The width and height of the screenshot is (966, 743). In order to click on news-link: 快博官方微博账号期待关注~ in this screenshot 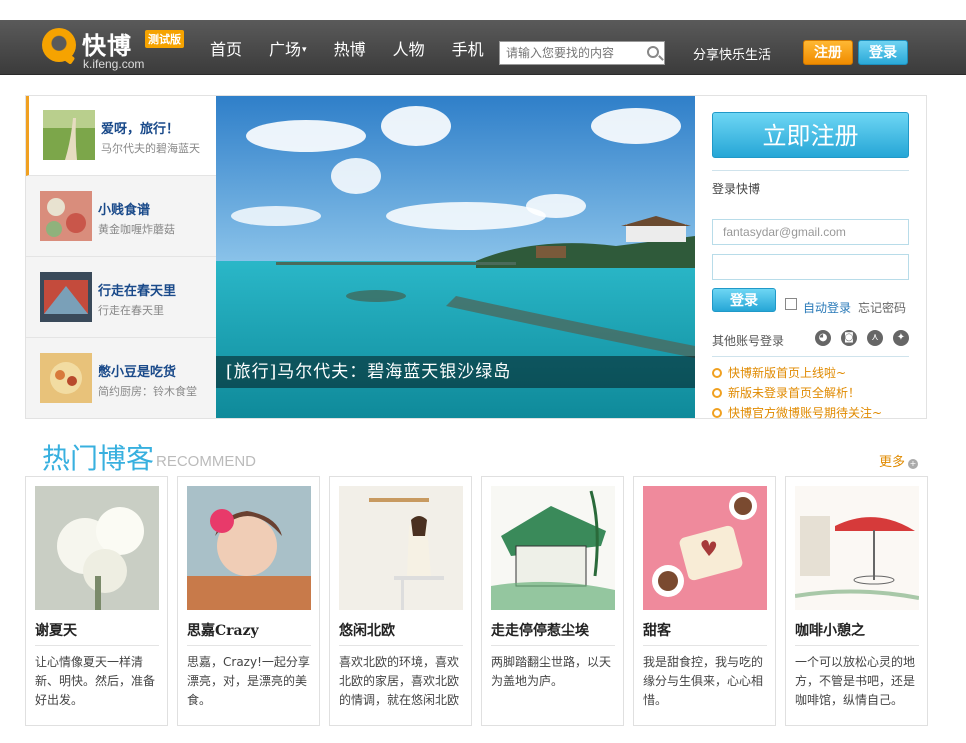, I will do `click(797, 412)`.